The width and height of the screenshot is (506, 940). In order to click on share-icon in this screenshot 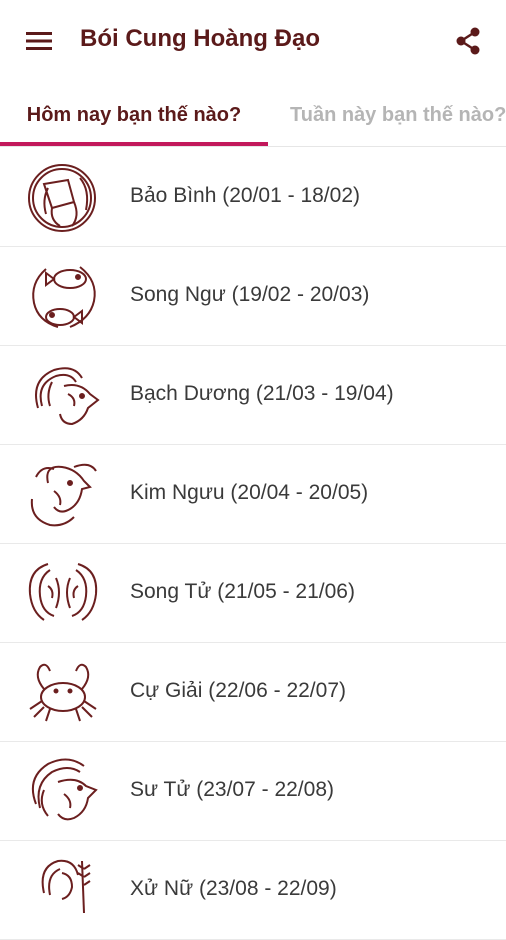, I will do `click(468, 41)`.